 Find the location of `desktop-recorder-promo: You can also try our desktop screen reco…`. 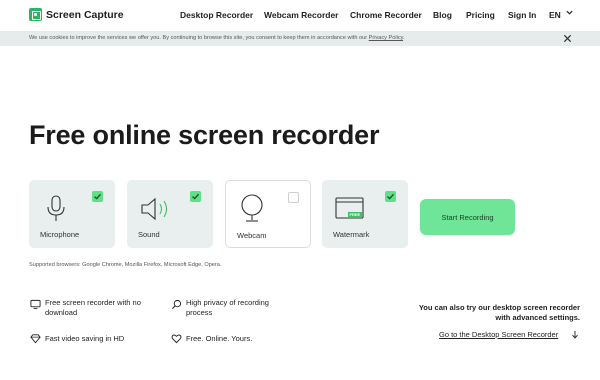

desktop-recorder-promo: You can also try our desktop screen reco… is located at coordinates (499, 312).